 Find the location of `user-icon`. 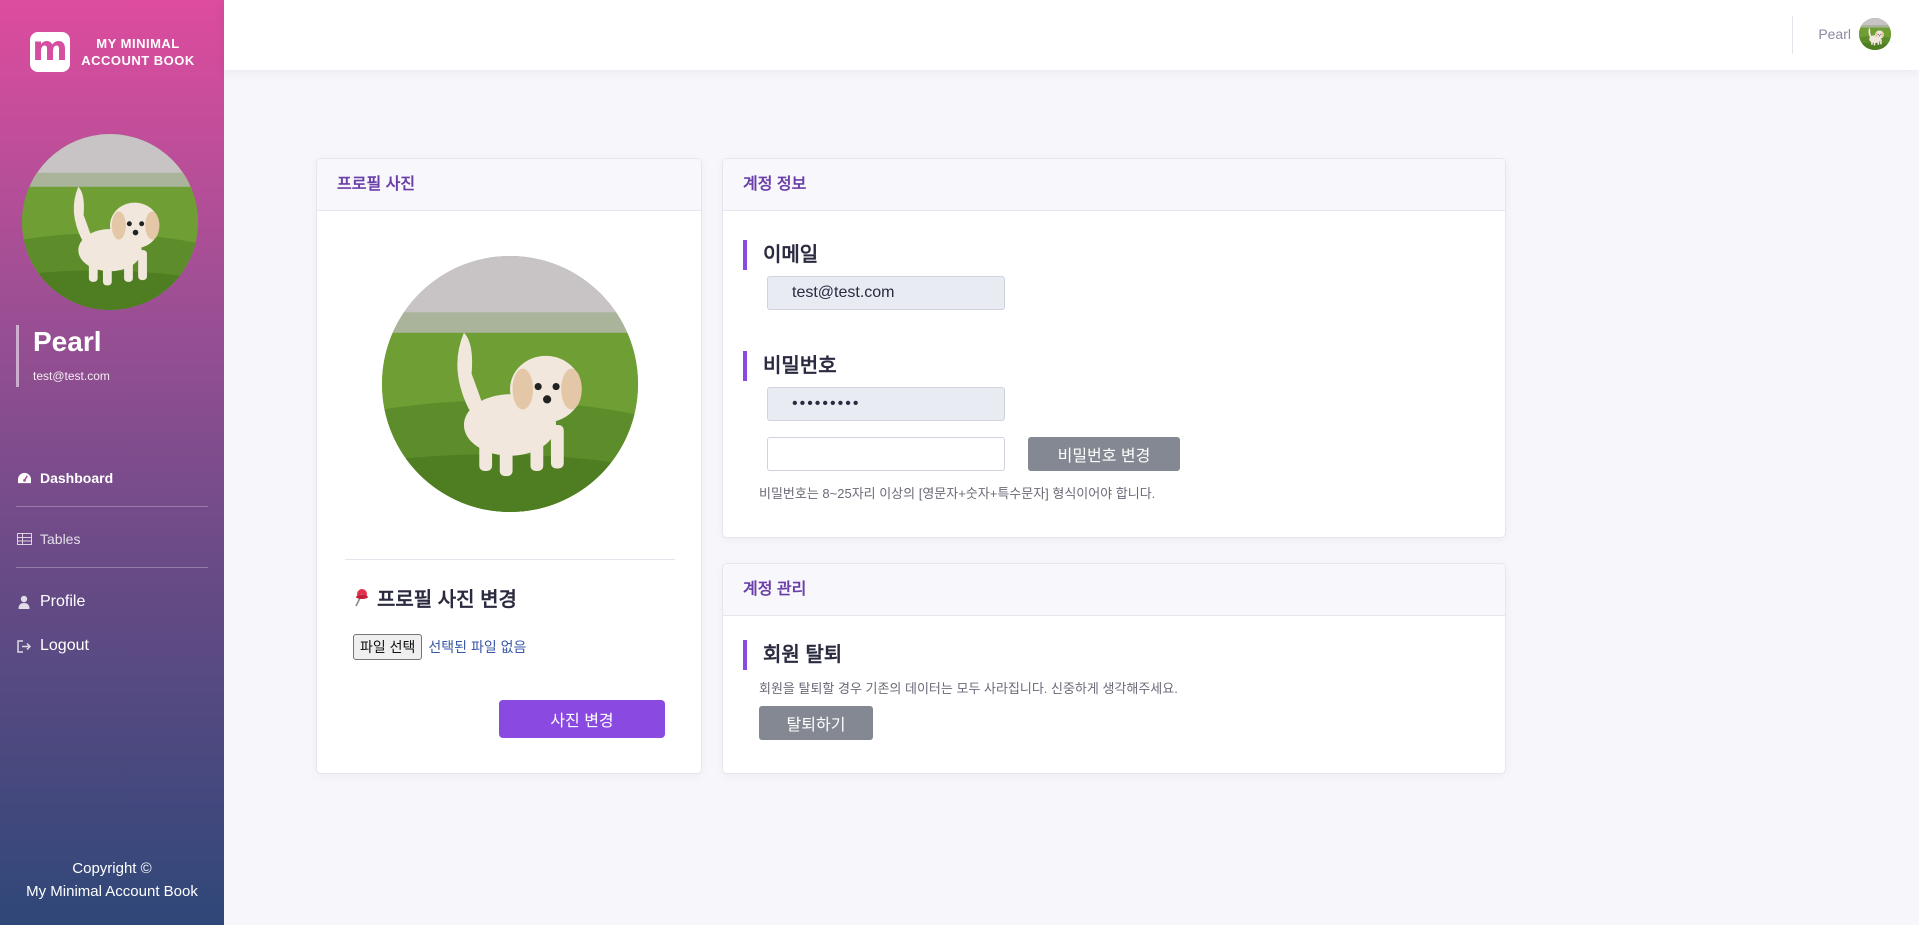

user-icon is located at coordinates (24, 602).